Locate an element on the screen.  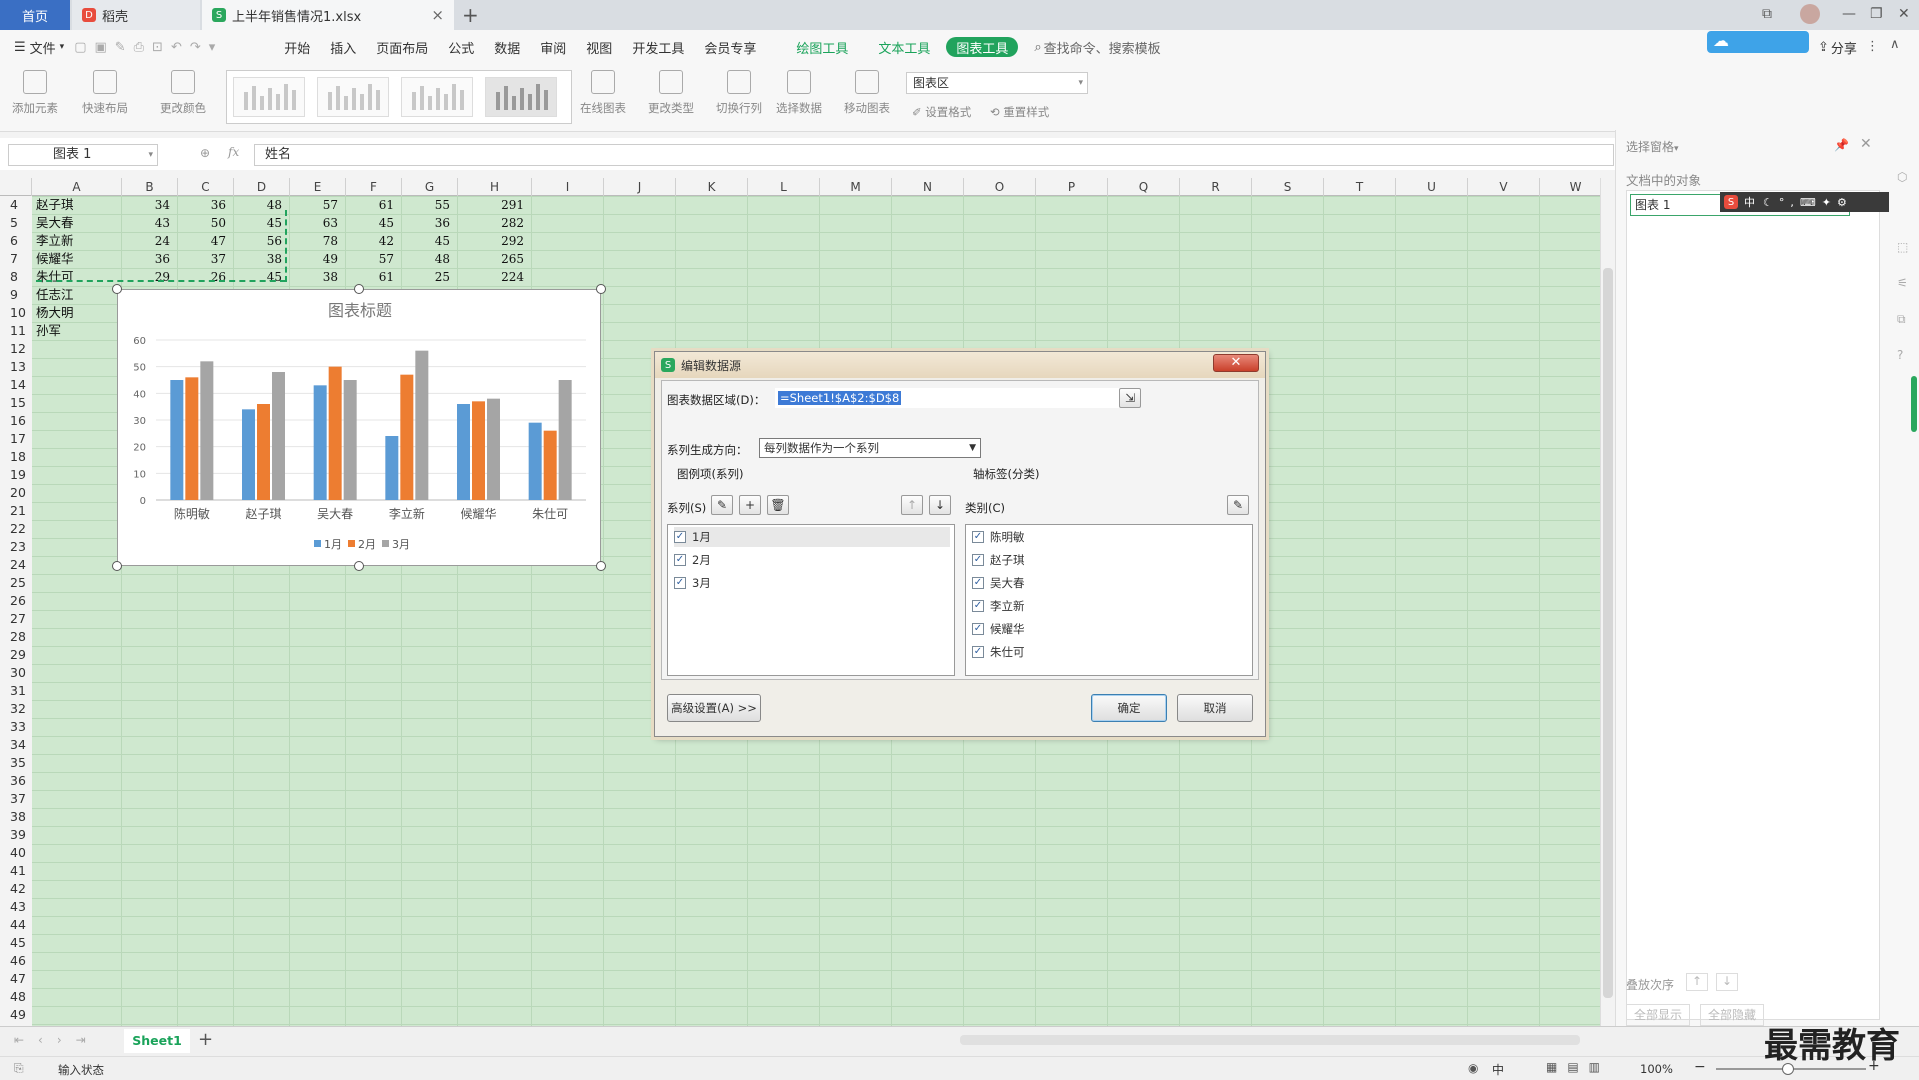
menu-file: ☰ 文件 ▾ is located at coordinates (37, 47).